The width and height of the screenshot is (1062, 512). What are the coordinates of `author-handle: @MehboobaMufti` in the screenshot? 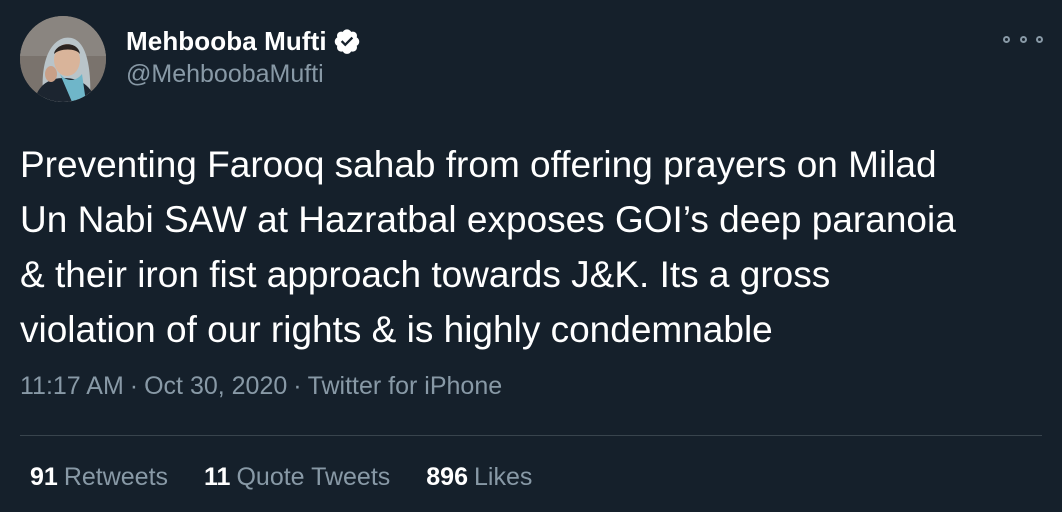 It's located at (225, 74).